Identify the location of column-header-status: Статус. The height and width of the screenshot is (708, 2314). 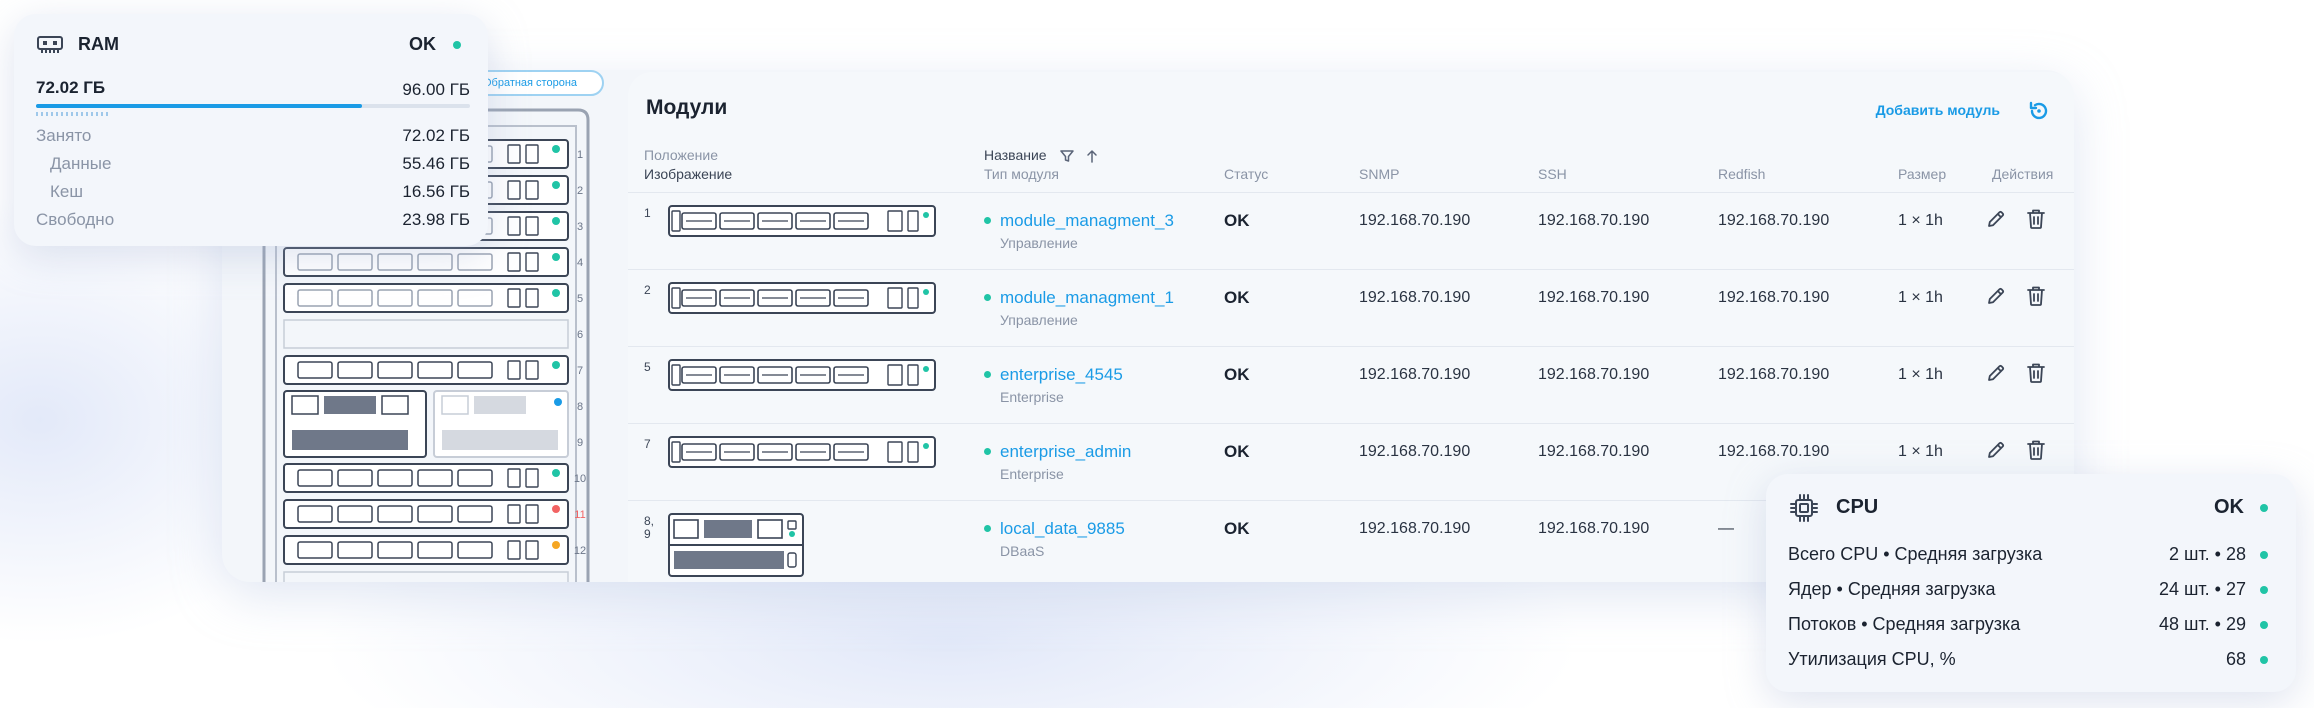
(1246, 174).